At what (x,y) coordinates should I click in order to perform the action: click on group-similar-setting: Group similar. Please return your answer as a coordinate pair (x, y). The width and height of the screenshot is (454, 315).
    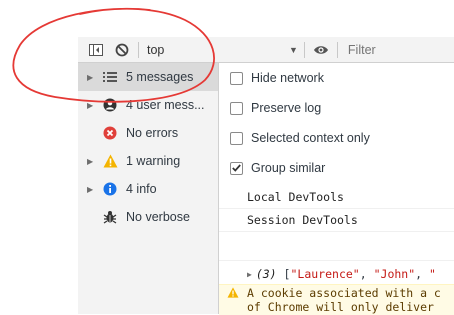
    Looking at the image, I should click on (336, 168).